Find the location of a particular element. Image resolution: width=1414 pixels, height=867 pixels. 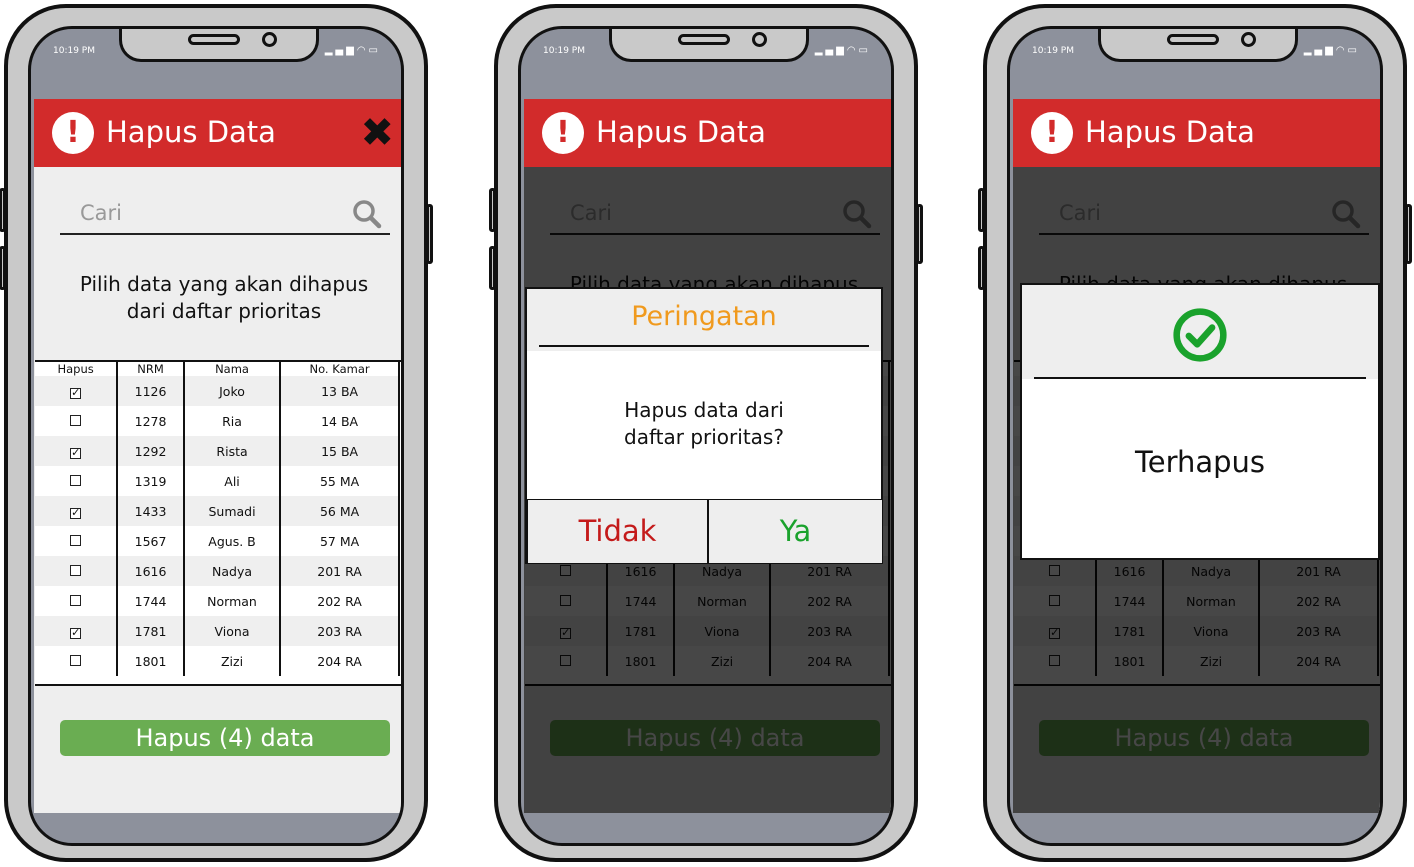

table-row: ✓ 1292Rista15 BA is located at coordinates (217, 451).